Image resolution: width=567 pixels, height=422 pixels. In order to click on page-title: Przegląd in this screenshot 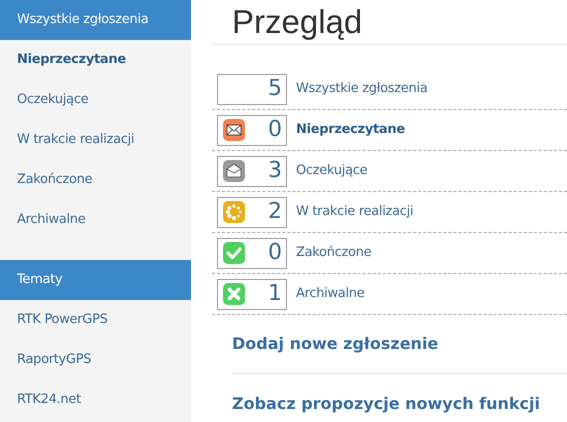, I will do `click(297, 22)`.